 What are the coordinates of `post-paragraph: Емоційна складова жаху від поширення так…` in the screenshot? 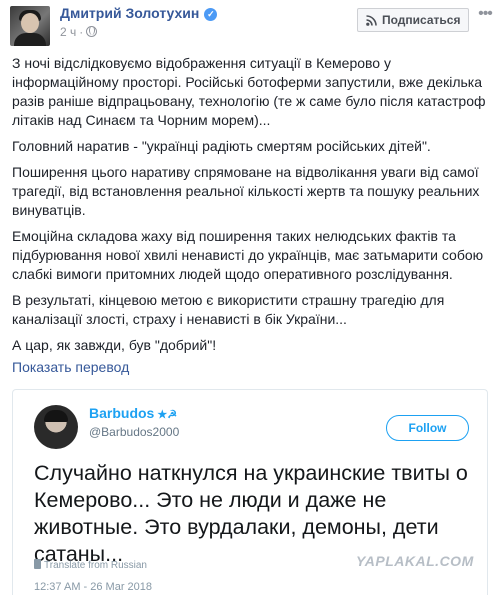 It's located at (248, 255).